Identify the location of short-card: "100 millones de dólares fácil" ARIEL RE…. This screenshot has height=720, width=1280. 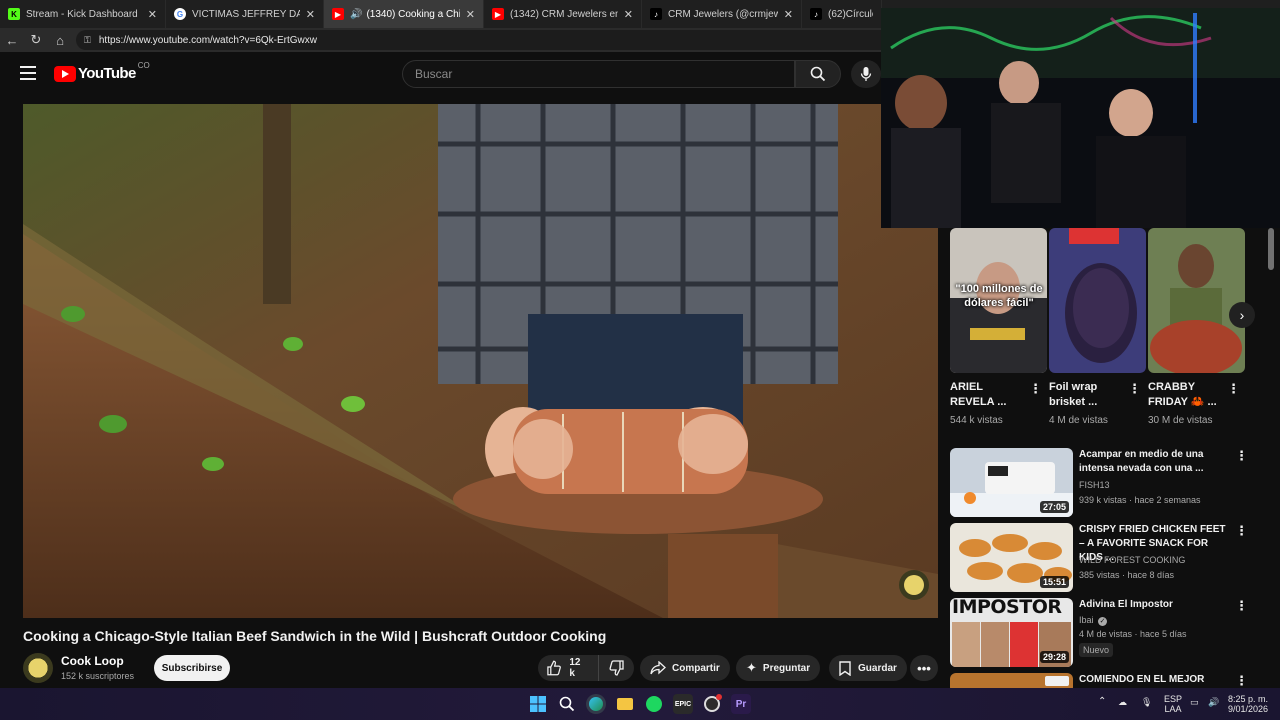
(998, 327).